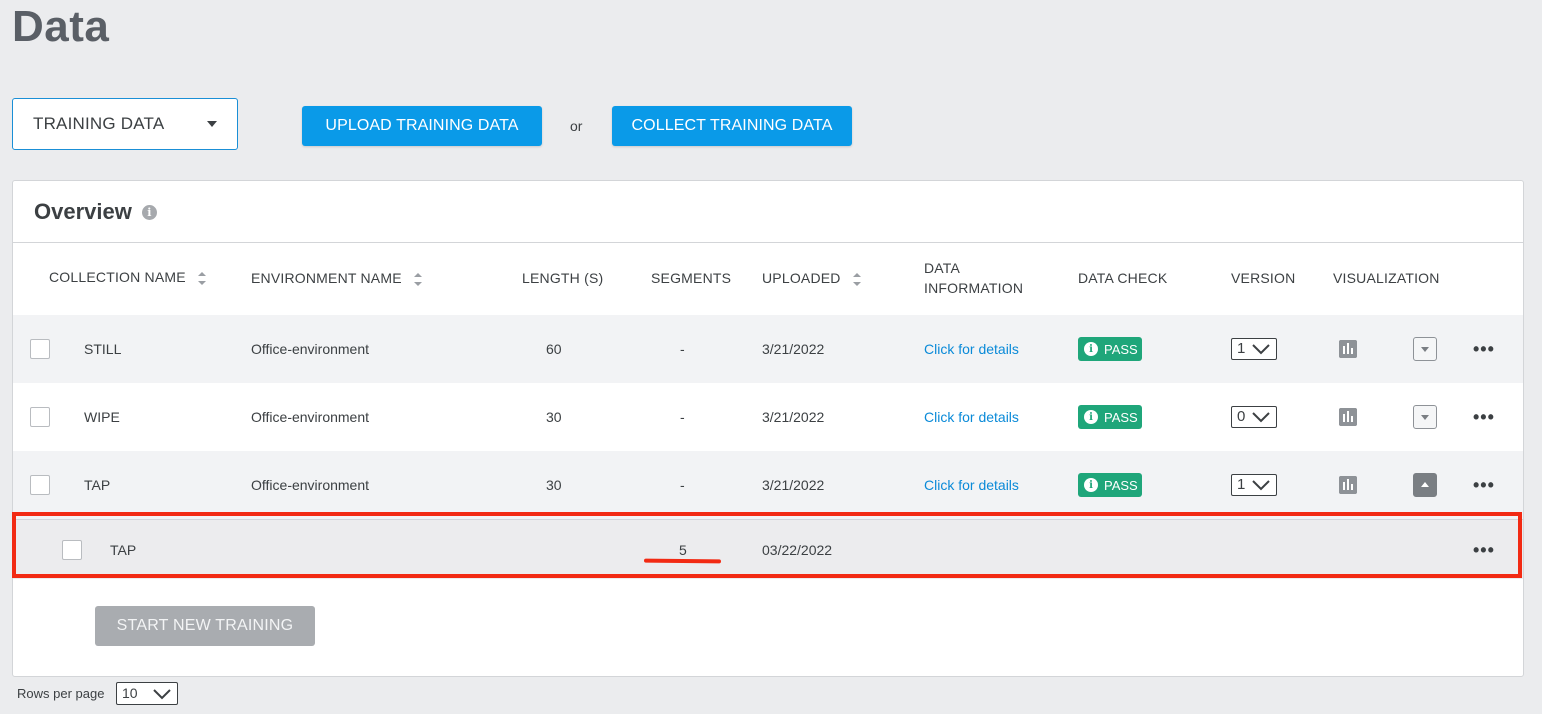  What do you see at coordinates (99, 123) in the screenshot?
I see `dataset-type-select-value: TRAINING DATA` at bounding box center [99, 123].